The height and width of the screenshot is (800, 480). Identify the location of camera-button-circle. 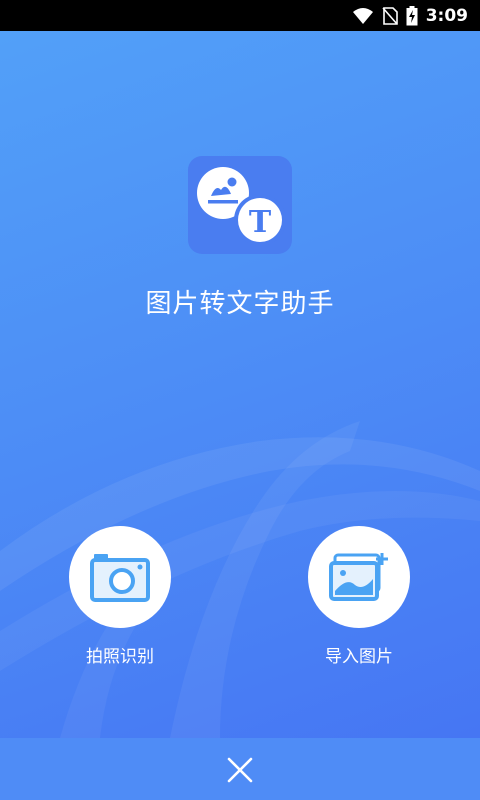
(120, 577).